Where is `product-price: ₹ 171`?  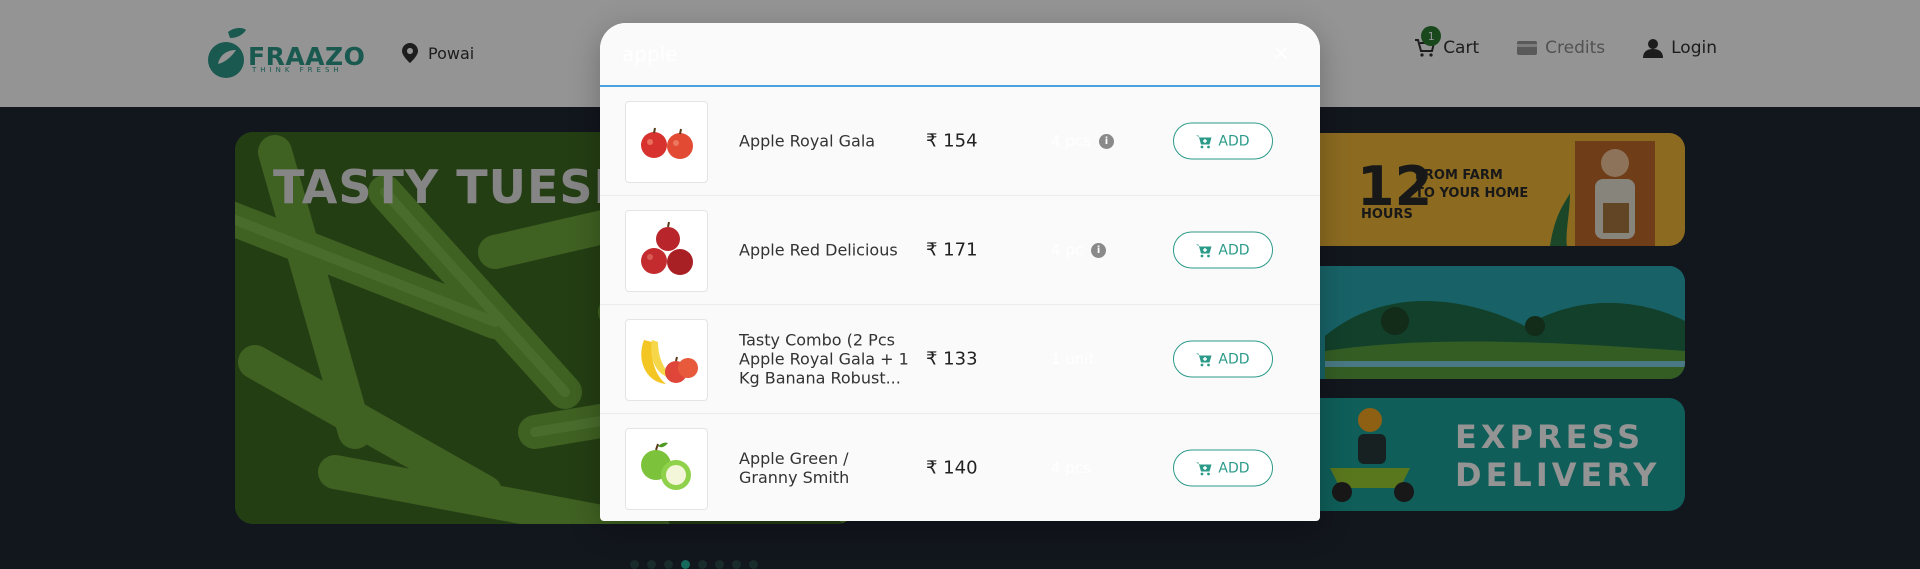
product-price: ₹ 171 is located at coordinates (952, 250).